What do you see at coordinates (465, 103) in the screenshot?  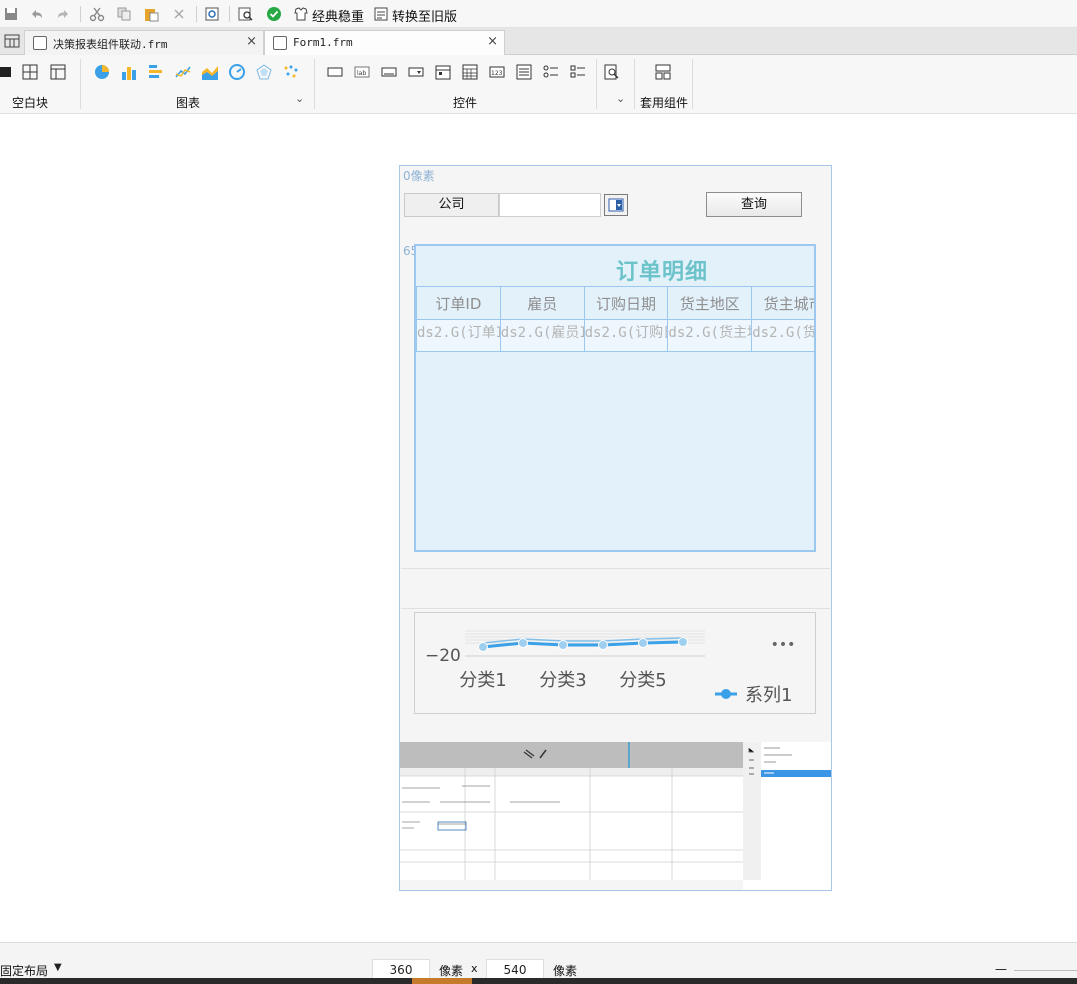 I see `group-widget-label: 控件` at bounding box center [465, 103].